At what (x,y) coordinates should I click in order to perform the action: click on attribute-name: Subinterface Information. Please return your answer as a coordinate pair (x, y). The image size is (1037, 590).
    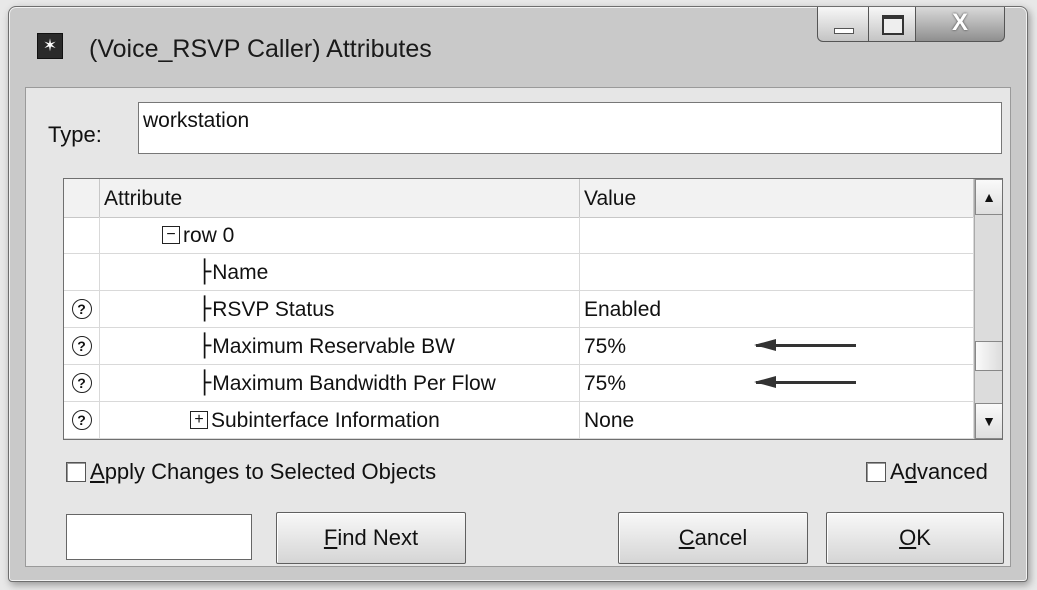
    Looking at the image, I should click on (325, 420).